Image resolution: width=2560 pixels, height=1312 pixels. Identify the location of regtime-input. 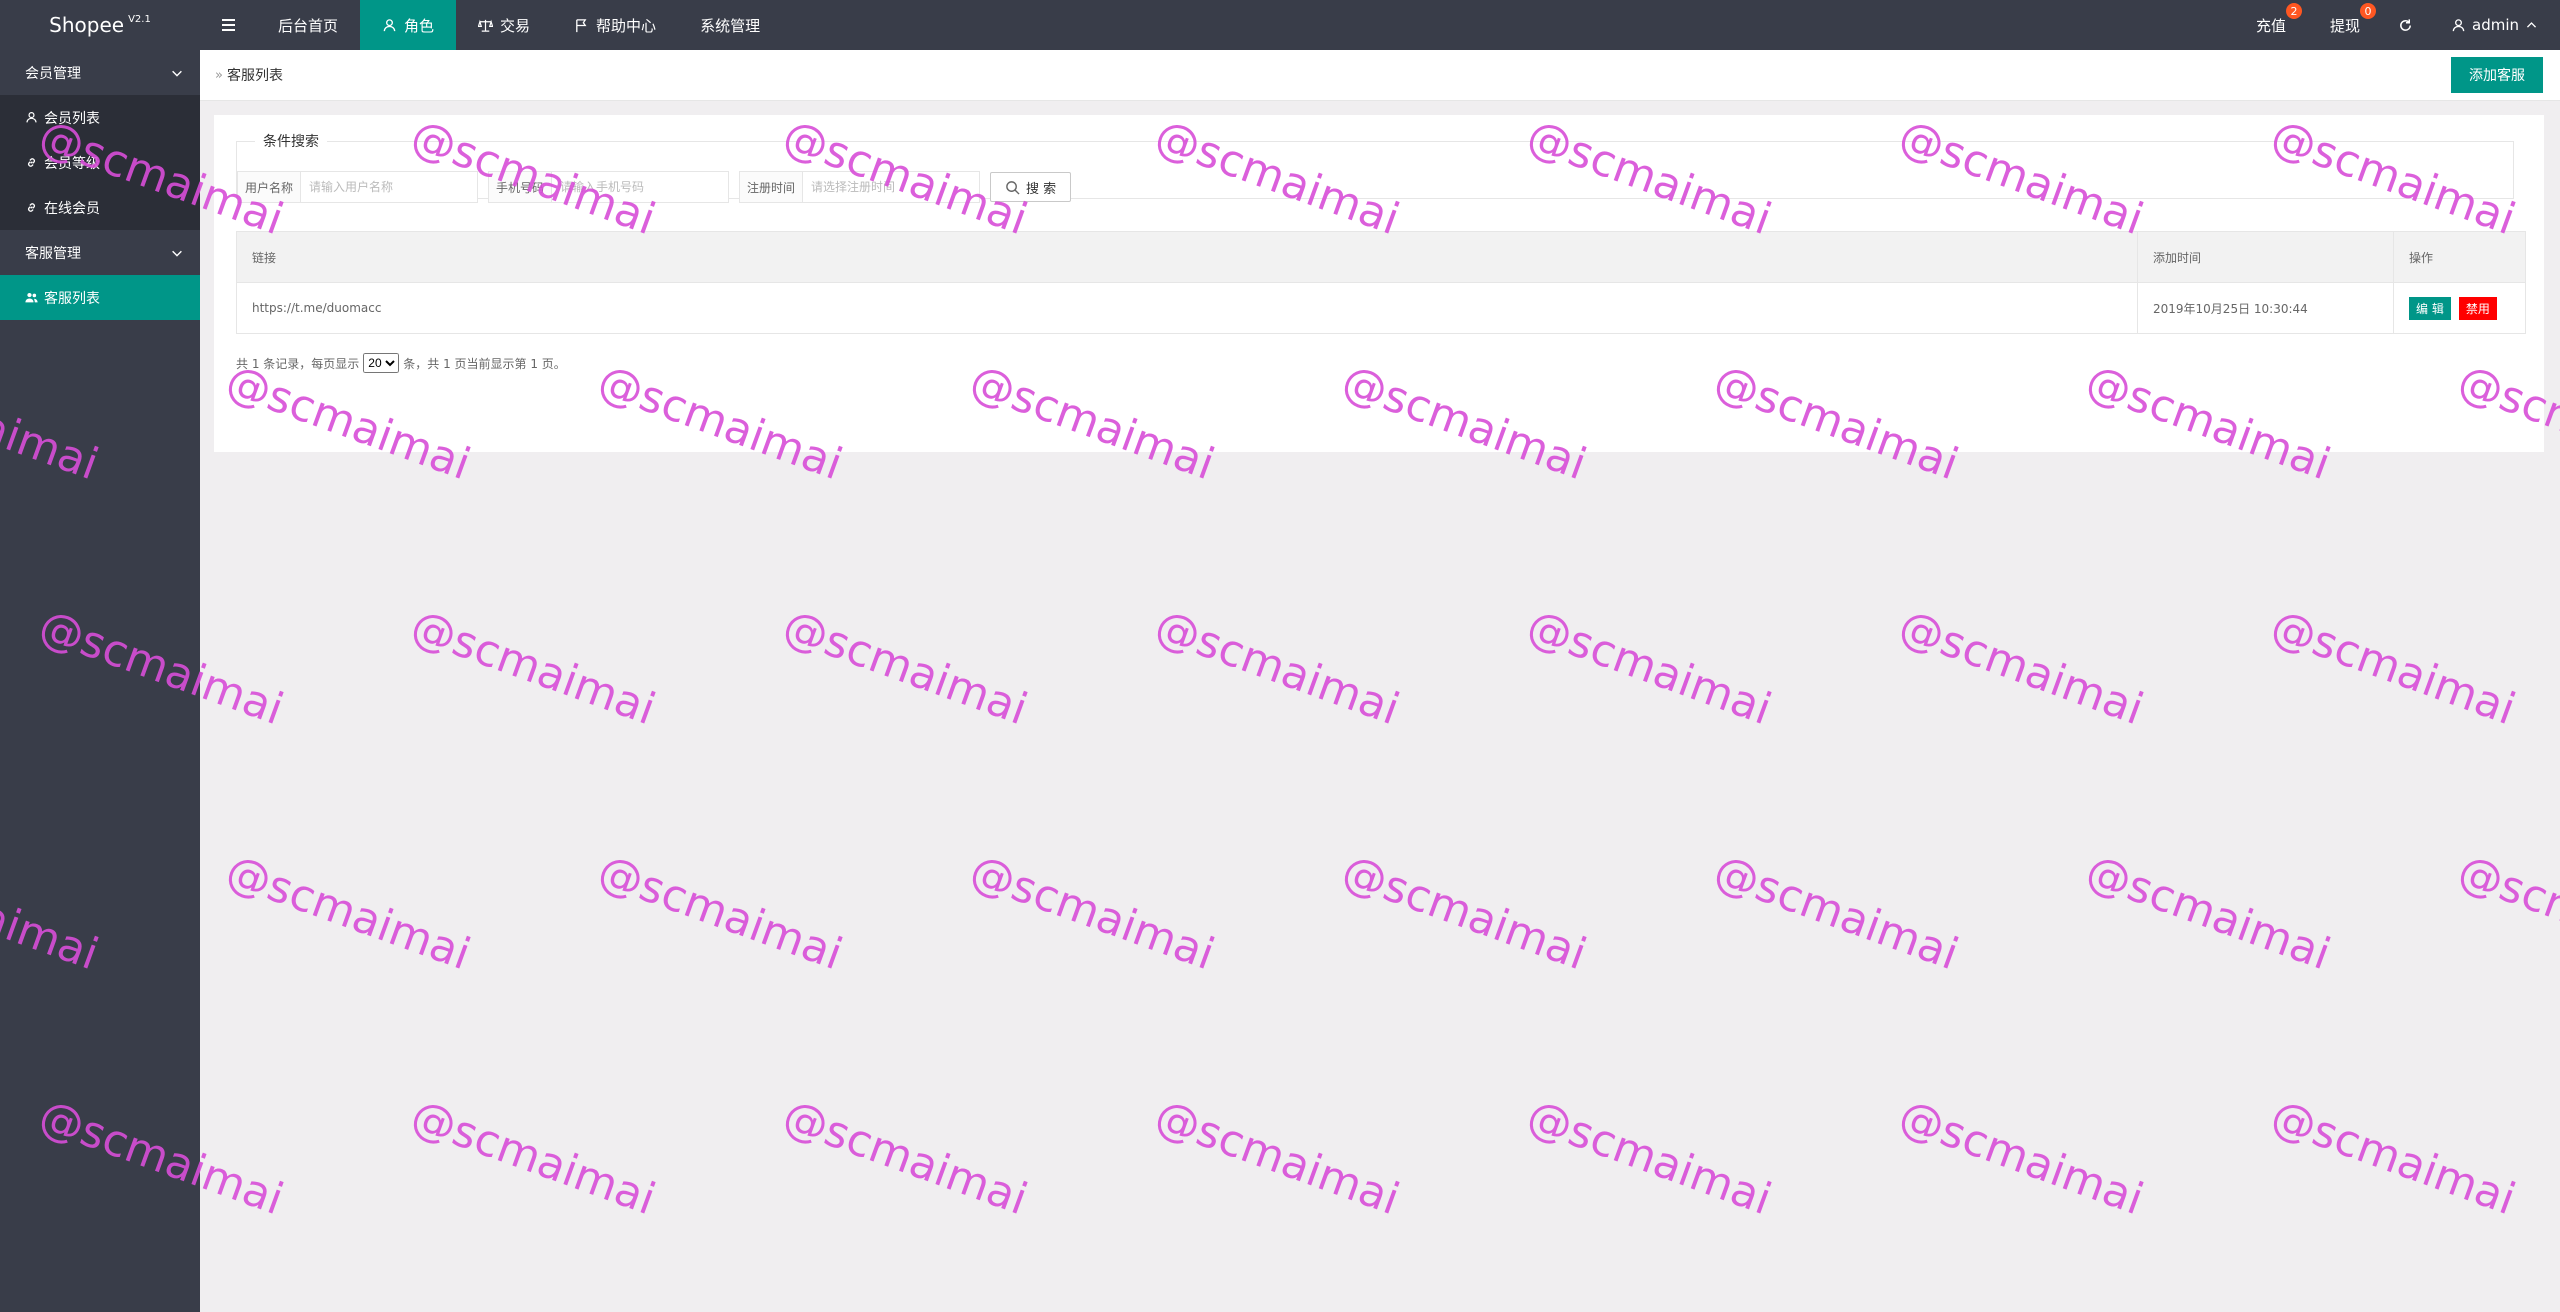
(891, 187).